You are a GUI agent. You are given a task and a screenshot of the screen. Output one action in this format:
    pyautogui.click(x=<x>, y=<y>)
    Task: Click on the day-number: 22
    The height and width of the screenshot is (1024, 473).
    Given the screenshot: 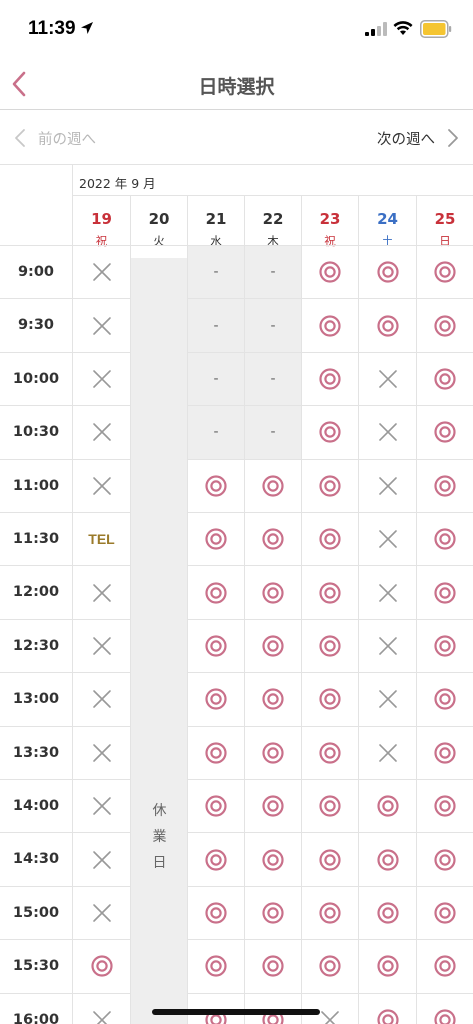 What is the action you would take?
    pyautogui.click(x=273, y=219)
    